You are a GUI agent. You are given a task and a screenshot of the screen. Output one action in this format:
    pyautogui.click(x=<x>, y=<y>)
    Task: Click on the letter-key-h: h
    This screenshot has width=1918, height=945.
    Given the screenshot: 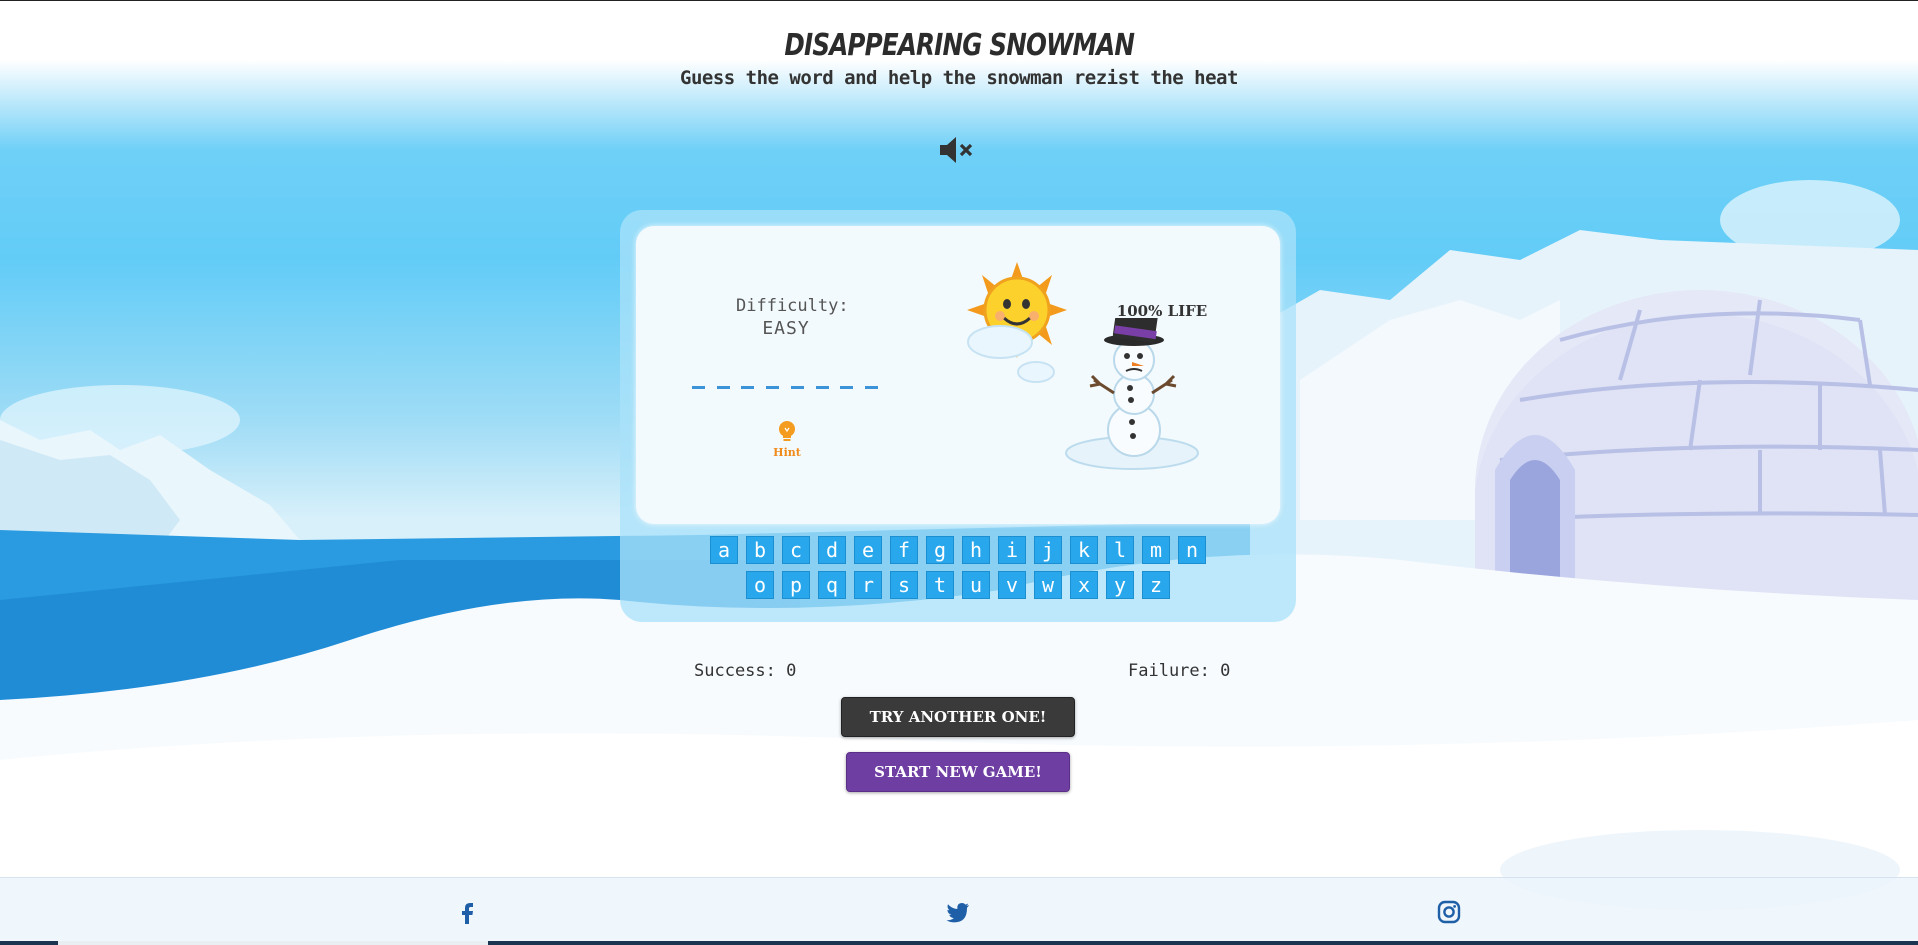 What is the action you would take?
    pyautogui.click(x=976, y=550)
    